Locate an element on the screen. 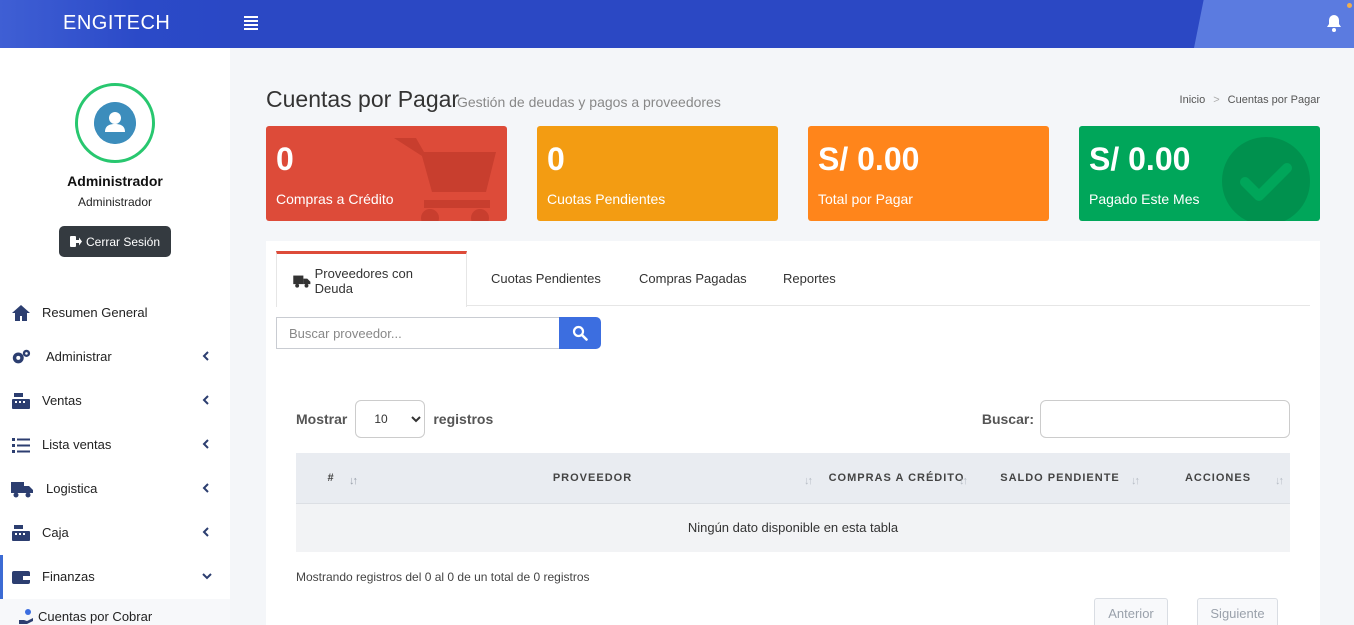 The width and height of the screenshot is (1354, 625). tab-proveedores-con-deuda: Proveedores con Deuda is located at coordinates (371, 279).